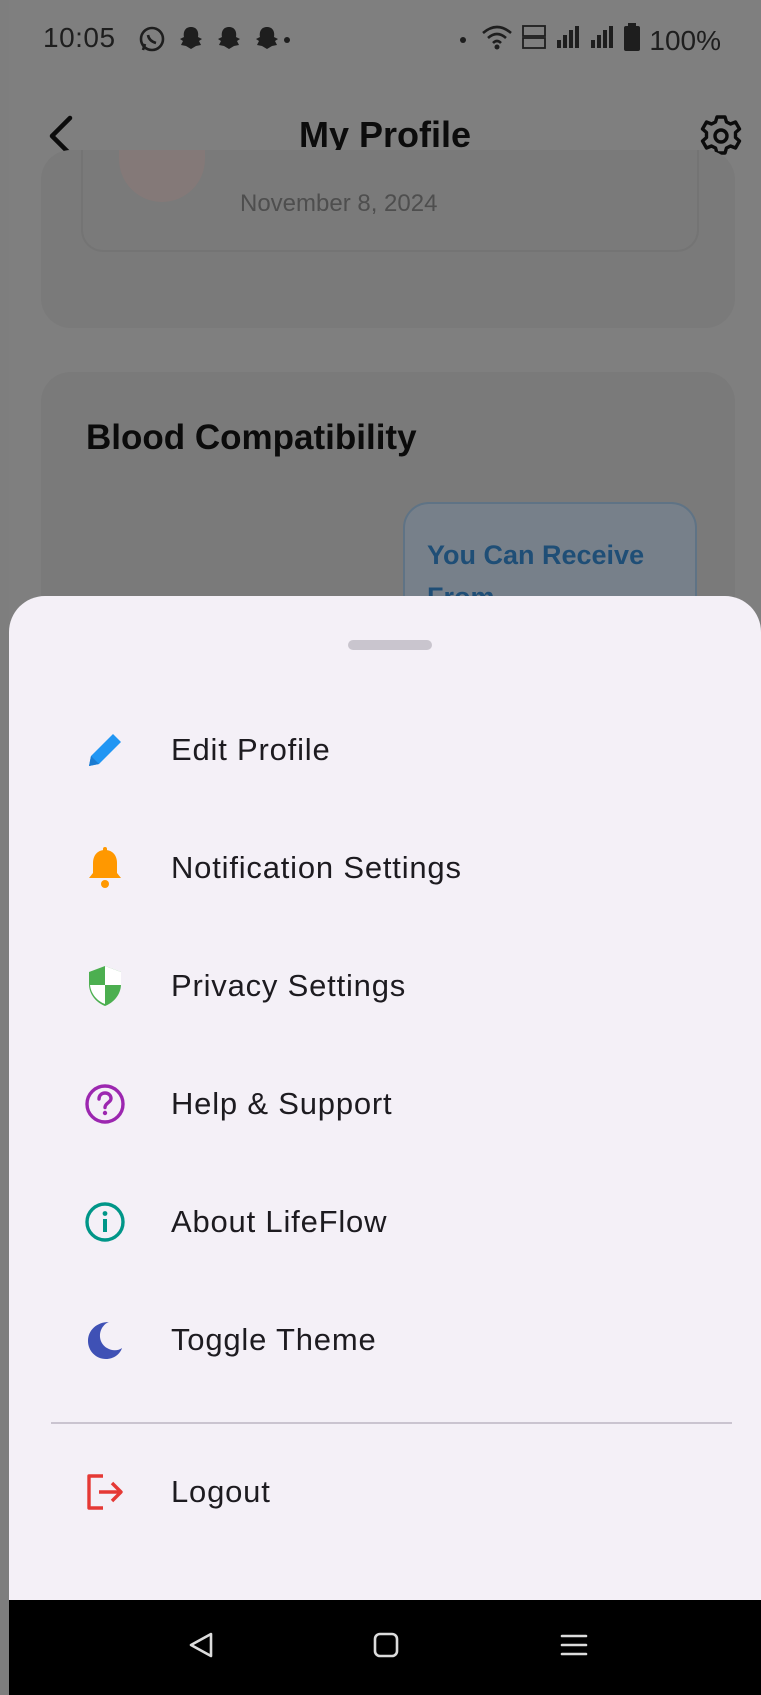 The image size is (761, 1695). I want to click on menu-item-about: About LifeFlow, so click(385, 1222).